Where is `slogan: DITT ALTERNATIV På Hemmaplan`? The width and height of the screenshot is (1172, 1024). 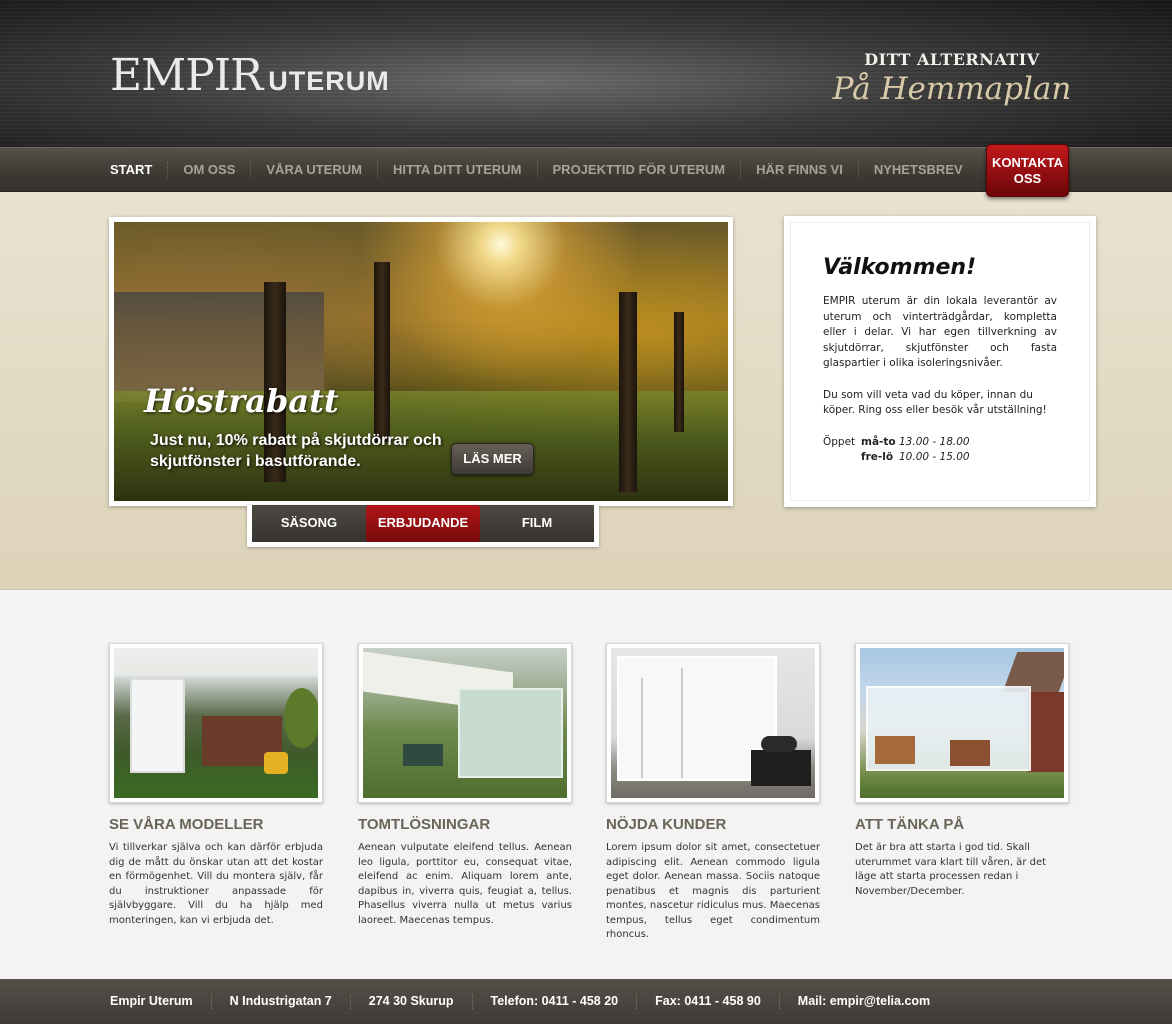
slogan: DITT ALTERNATIV På Hemmaplan is located at coordinates (952, 78).